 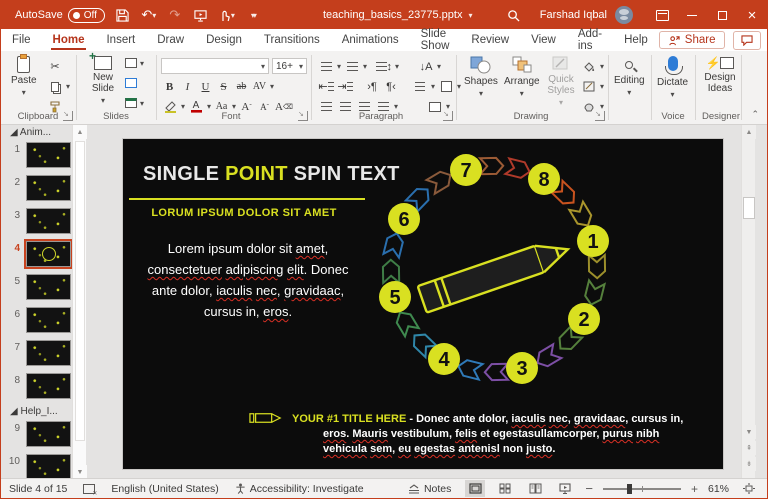 What do you see at coordinates (169, 86) in the screenshot?
I see `bold-button: B` at bounding box center [169, 86].